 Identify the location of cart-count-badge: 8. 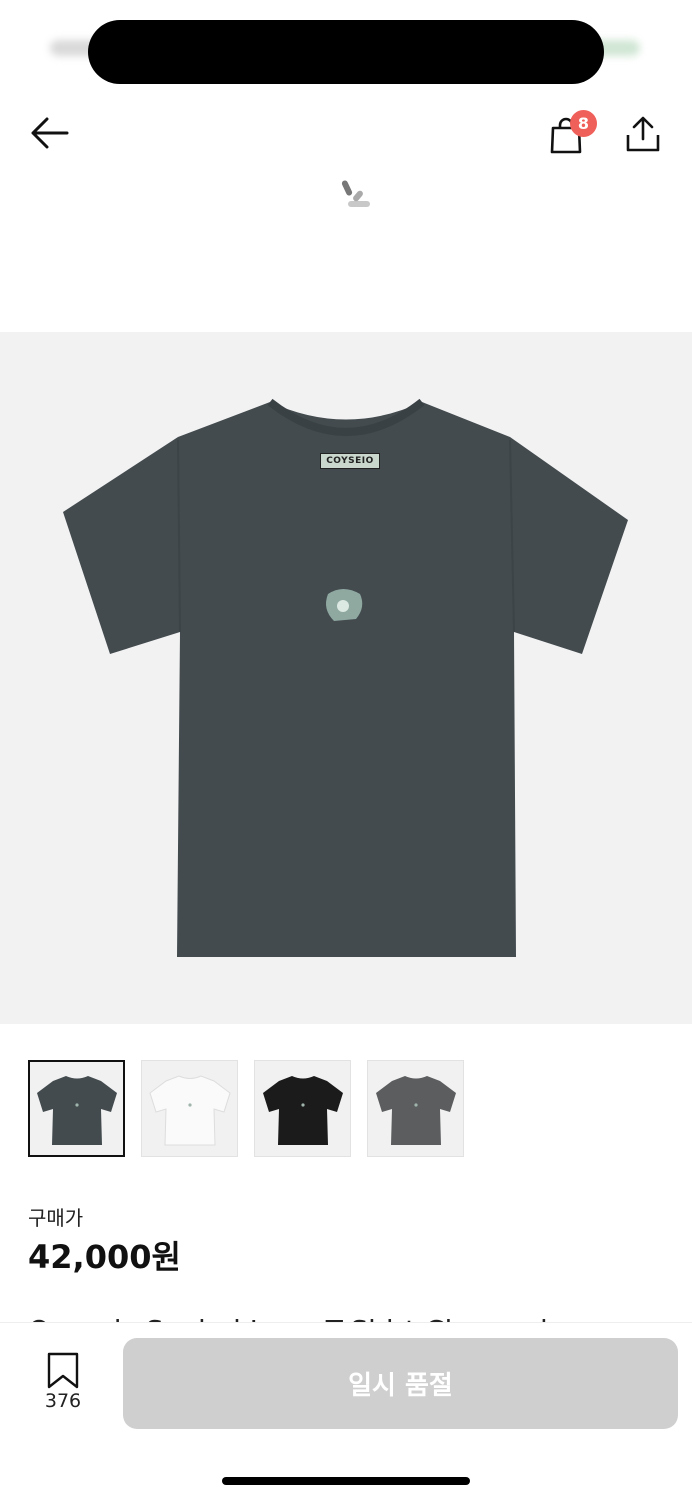
(583, 123).